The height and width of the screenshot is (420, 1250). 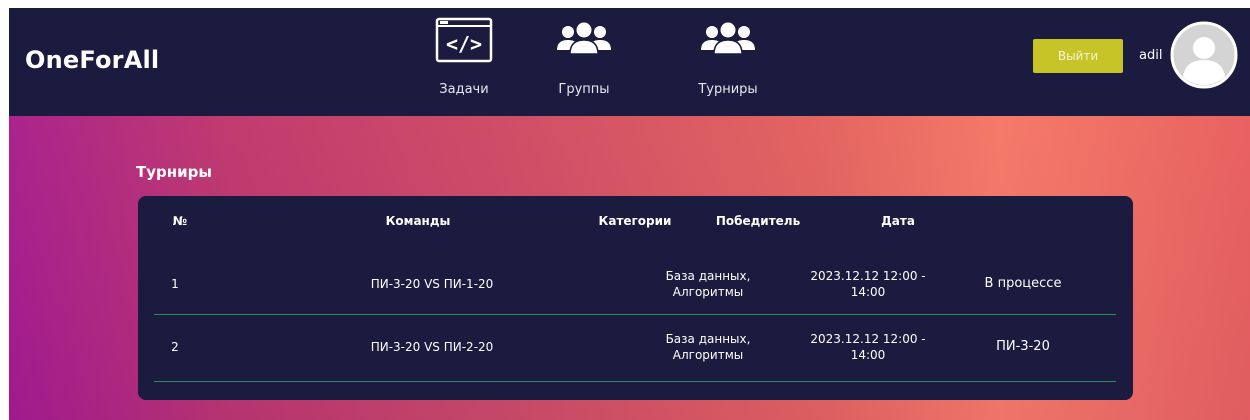 I want to click on nav-label-tasks: Задачи, so click(x=464, y=89).